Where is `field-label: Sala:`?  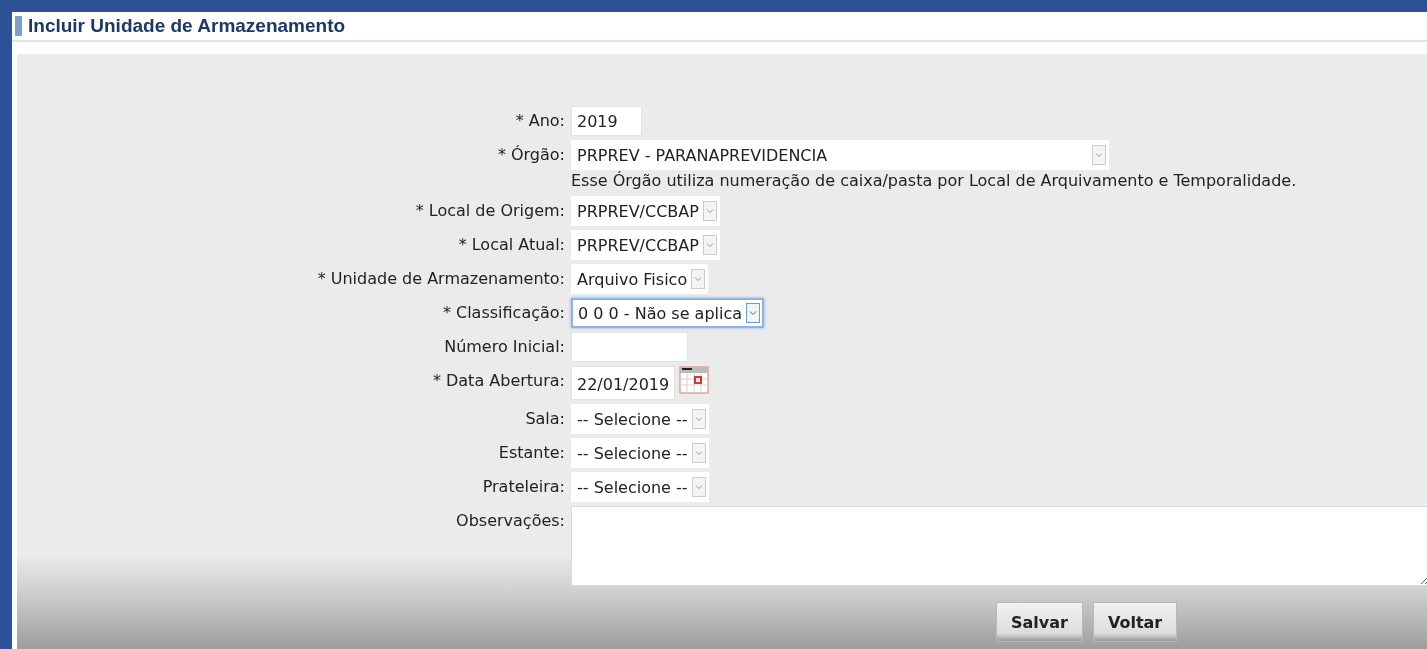 field-label: Sala: is located at coordinates (544, 419).